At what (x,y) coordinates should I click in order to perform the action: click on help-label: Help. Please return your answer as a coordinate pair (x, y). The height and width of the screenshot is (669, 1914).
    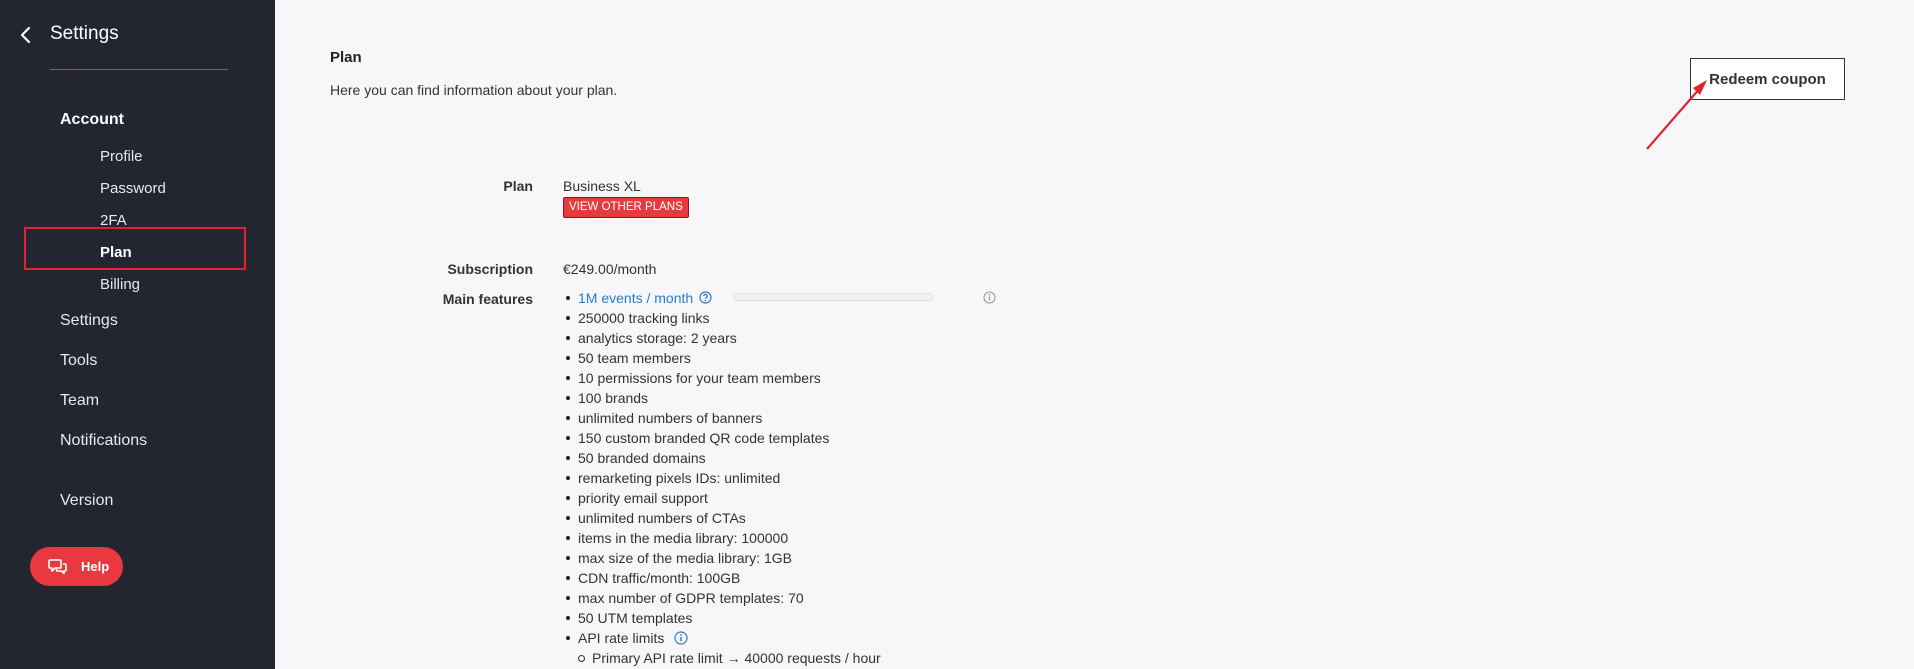
    Looking at the image, I should click on (95, 566).